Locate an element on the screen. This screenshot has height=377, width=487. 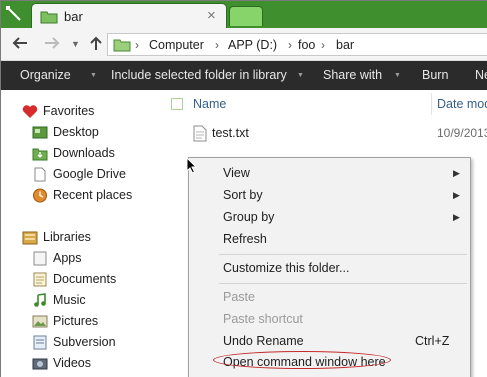
mouse-cursor-icon is located at coordinates (192, 167).